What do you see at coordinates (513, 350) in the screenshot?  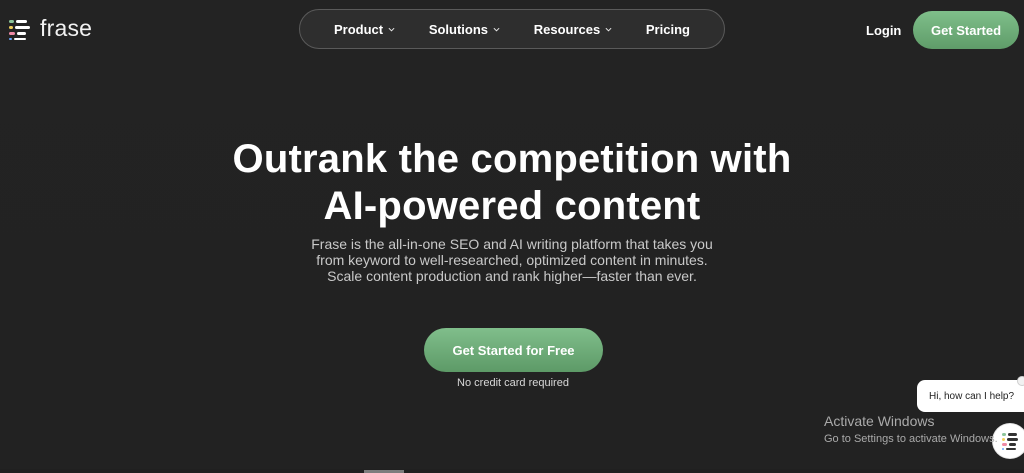 I see `get-started-free-button: Get Started for Free` at bounding box center [513, 350].